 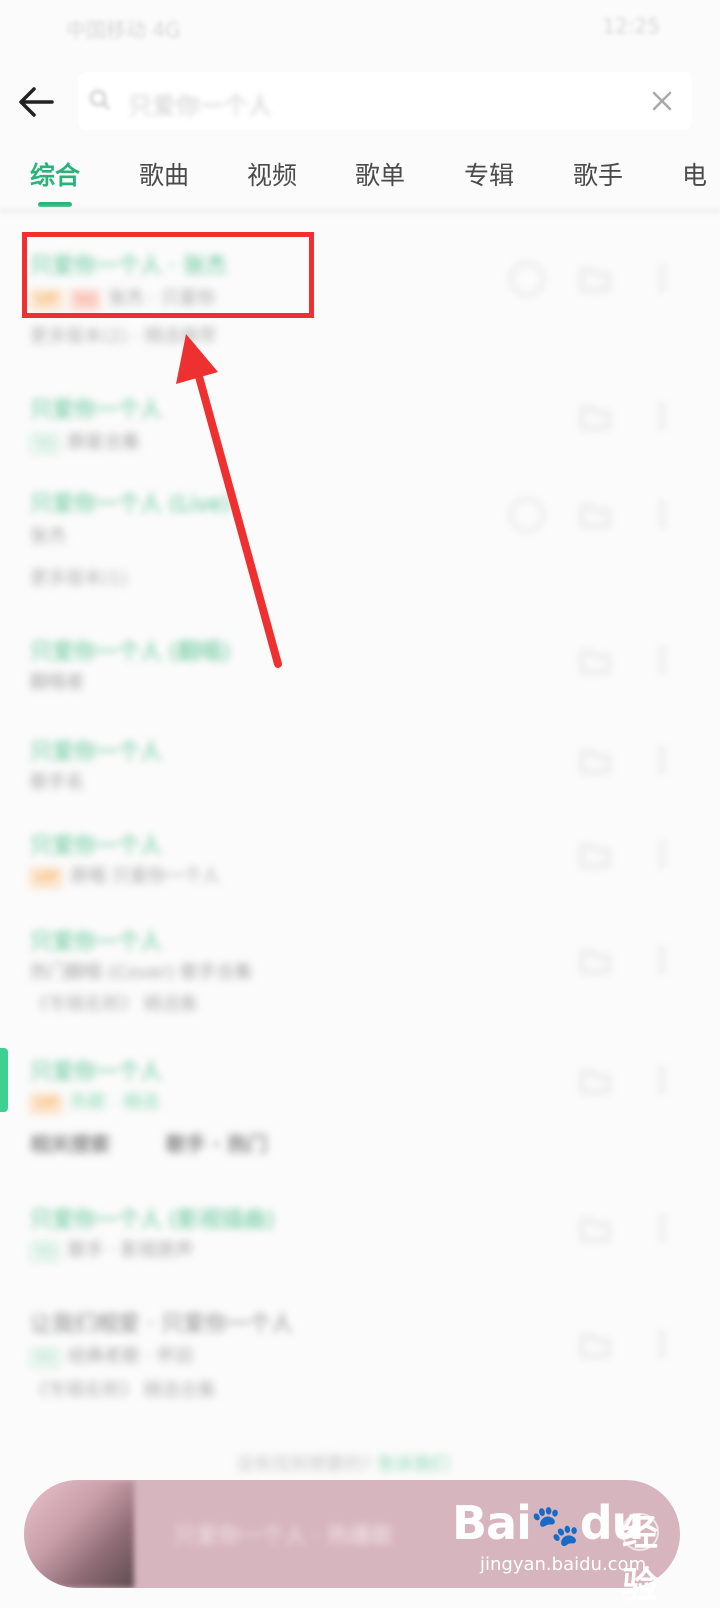 I want to click on list-item: 只爱你一个人 (翻唱) 翻唱者, so click(x=360, y=662).